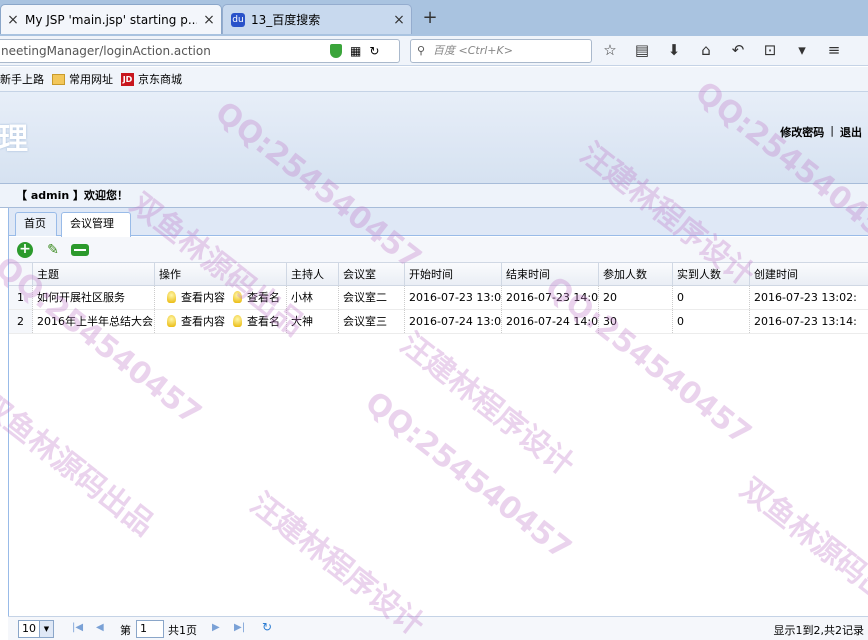  What do you see at coordinates (127, 79) in the screenshot?
I see `jd-logo-icon: JD` at bounding box center [127, 79].